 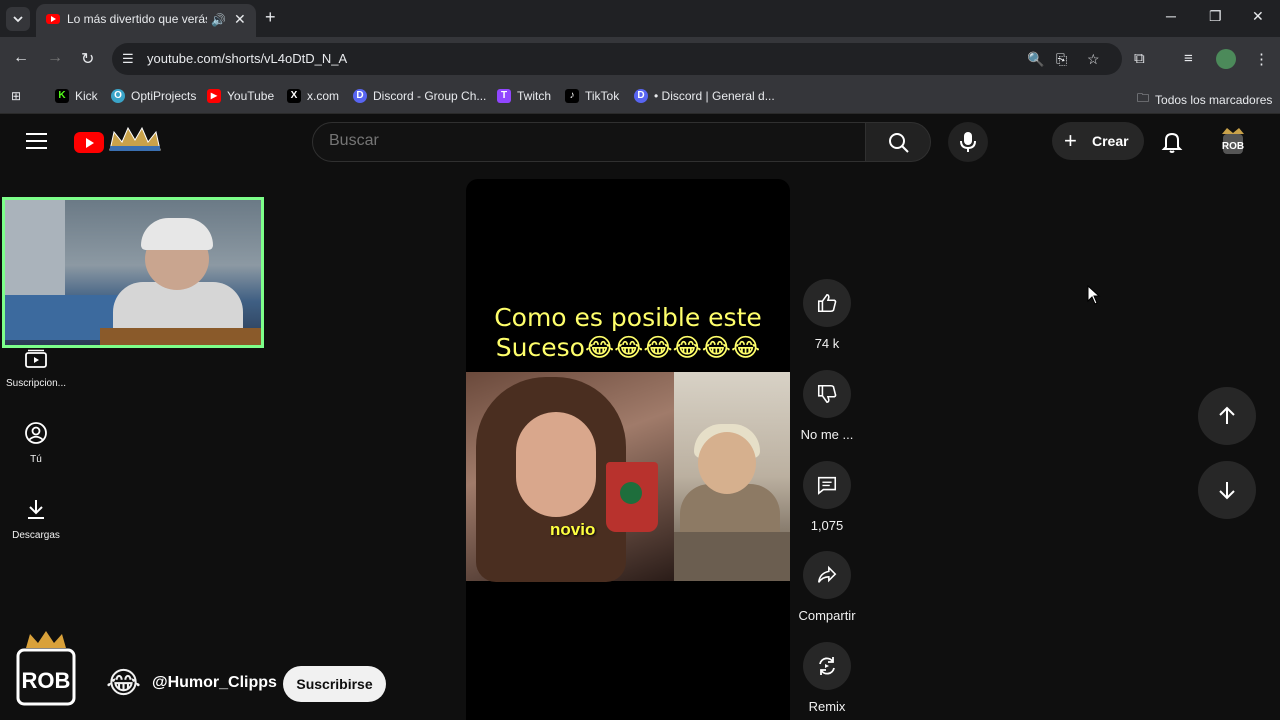 What do you see at coordinates (55, 58) in the screenshot?
I see `forward-icon: →` at bounding box center [55, 58].